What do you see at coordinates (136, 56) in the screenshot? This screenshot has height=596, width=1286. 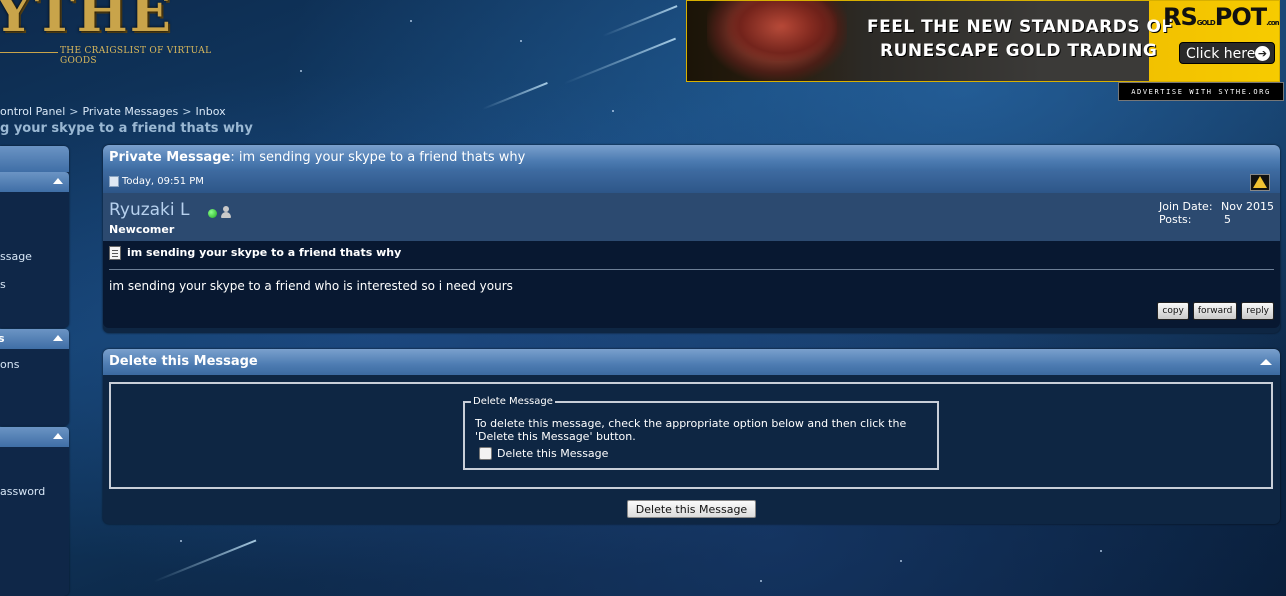 I see `logo-tagline: THE CRAIGSLIST OF VIRTUAL GOODS` at bounding box center [136, 56].